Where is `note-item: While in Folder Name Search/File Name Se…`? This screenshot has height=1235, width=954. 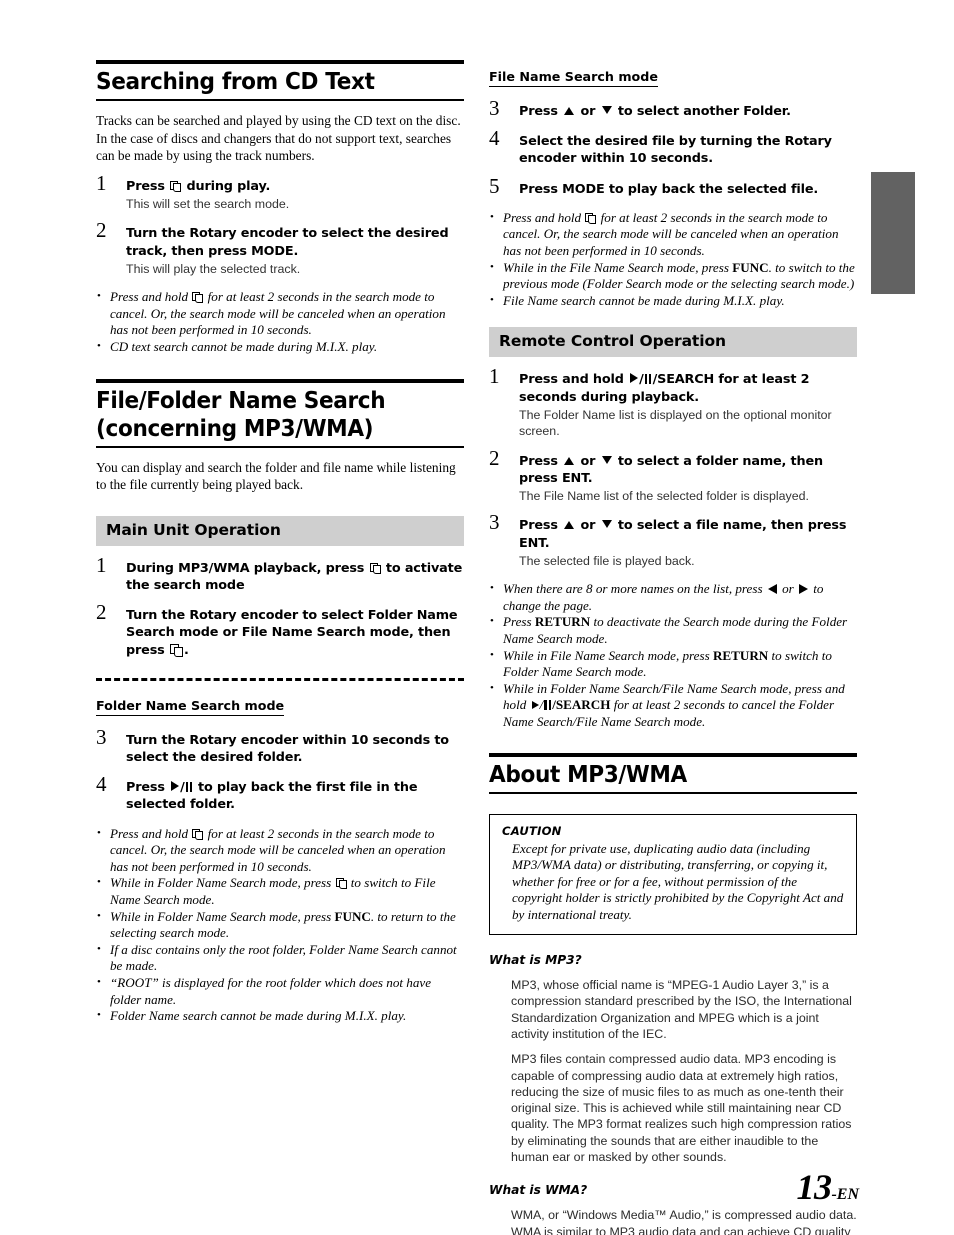
note-item: While in Folder Name Search/File Name Se… is located at coordinates (673, 705).